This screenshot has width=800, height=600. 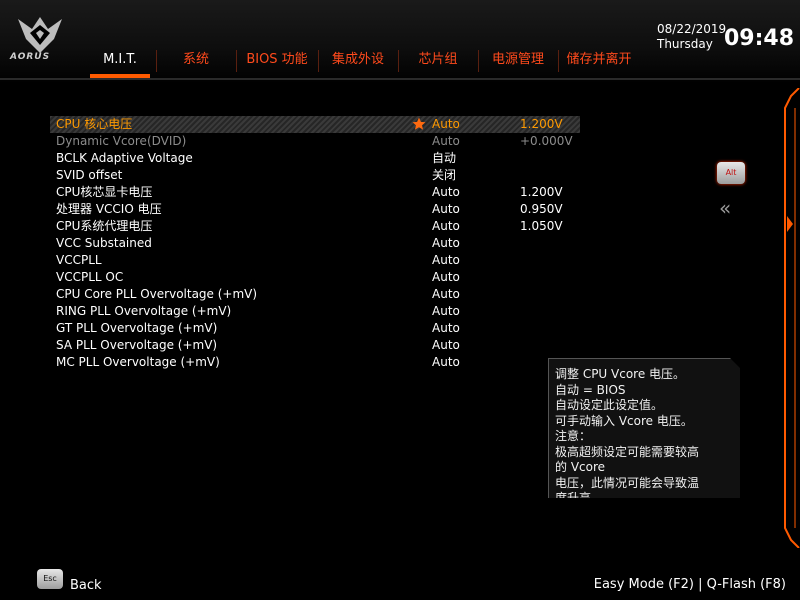 I want to click on setting-label: CPU Core PLL Overvoltage (+mV), so click(x=157, y=294).